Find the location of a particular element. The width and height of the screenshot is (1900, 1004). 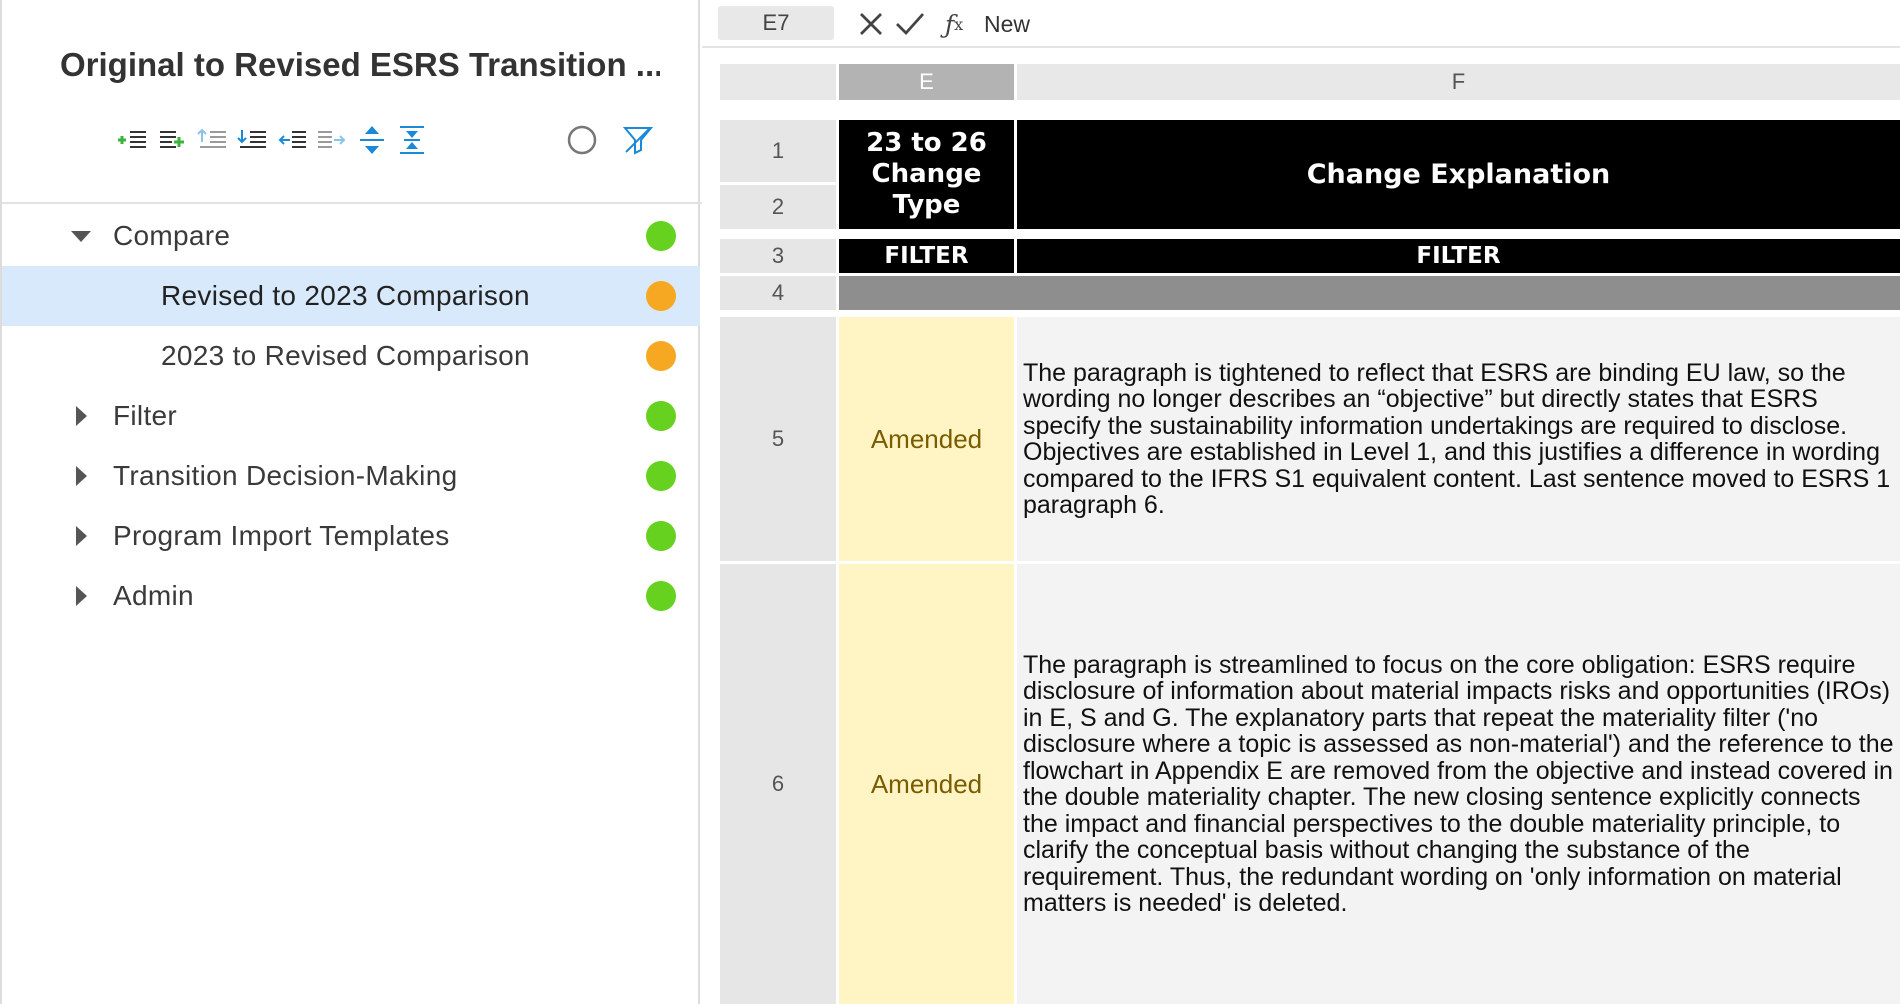

tree-item-compare: Compare is located at coordinates (351, 236).